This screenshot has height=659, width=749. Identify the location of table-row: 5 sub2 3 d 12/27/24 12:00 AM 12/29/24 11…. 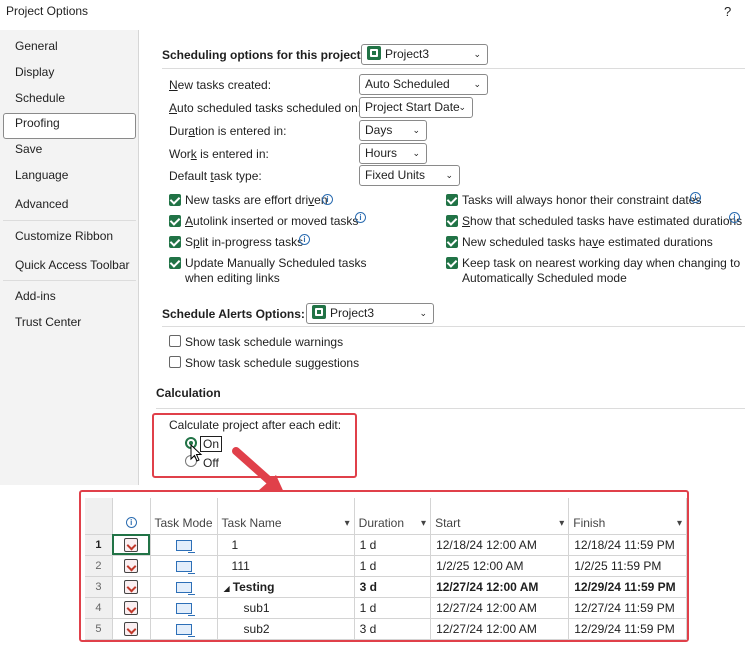
(386, 629).